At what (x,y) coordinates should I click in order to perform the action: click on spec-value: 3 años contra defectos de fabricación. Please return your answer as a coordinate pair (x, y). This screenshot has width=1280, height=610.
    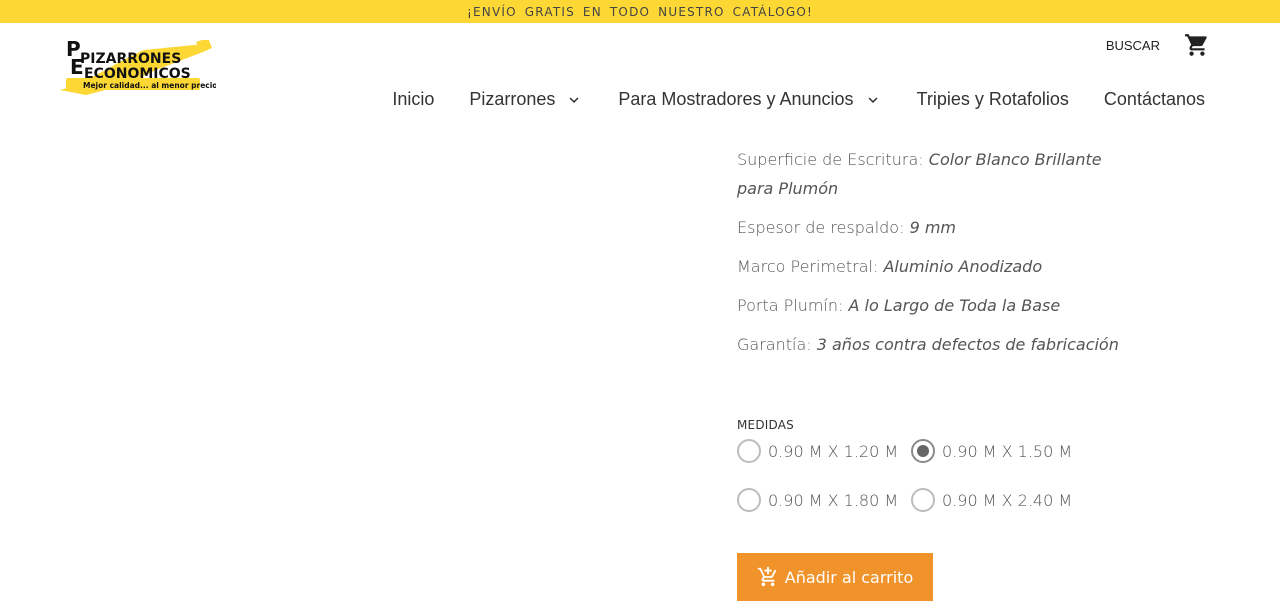
    Looking at the image, I should click on (967, 344).